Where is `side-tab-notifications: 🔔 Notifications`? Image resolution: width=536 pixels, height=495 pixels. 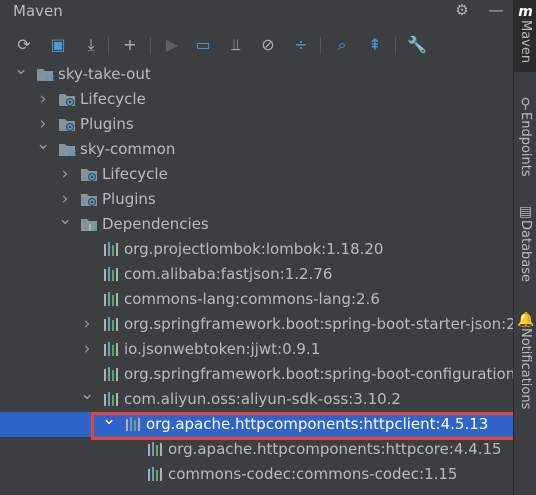 side-tab-notifications: 🔔 Notifications is located at coordinates (525, 368).